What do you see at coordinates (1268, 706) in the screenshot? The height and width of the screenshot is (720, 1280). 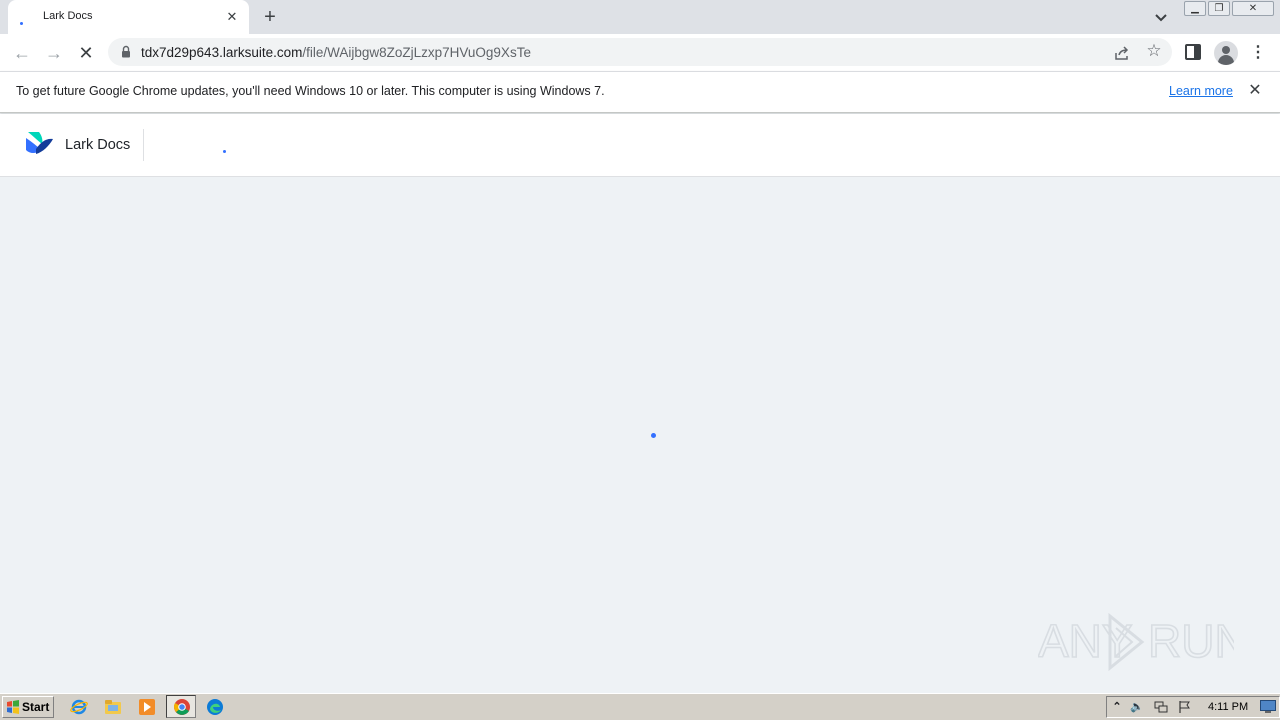 I see `show-desktop-icon` at bounding box center [1268, 706].